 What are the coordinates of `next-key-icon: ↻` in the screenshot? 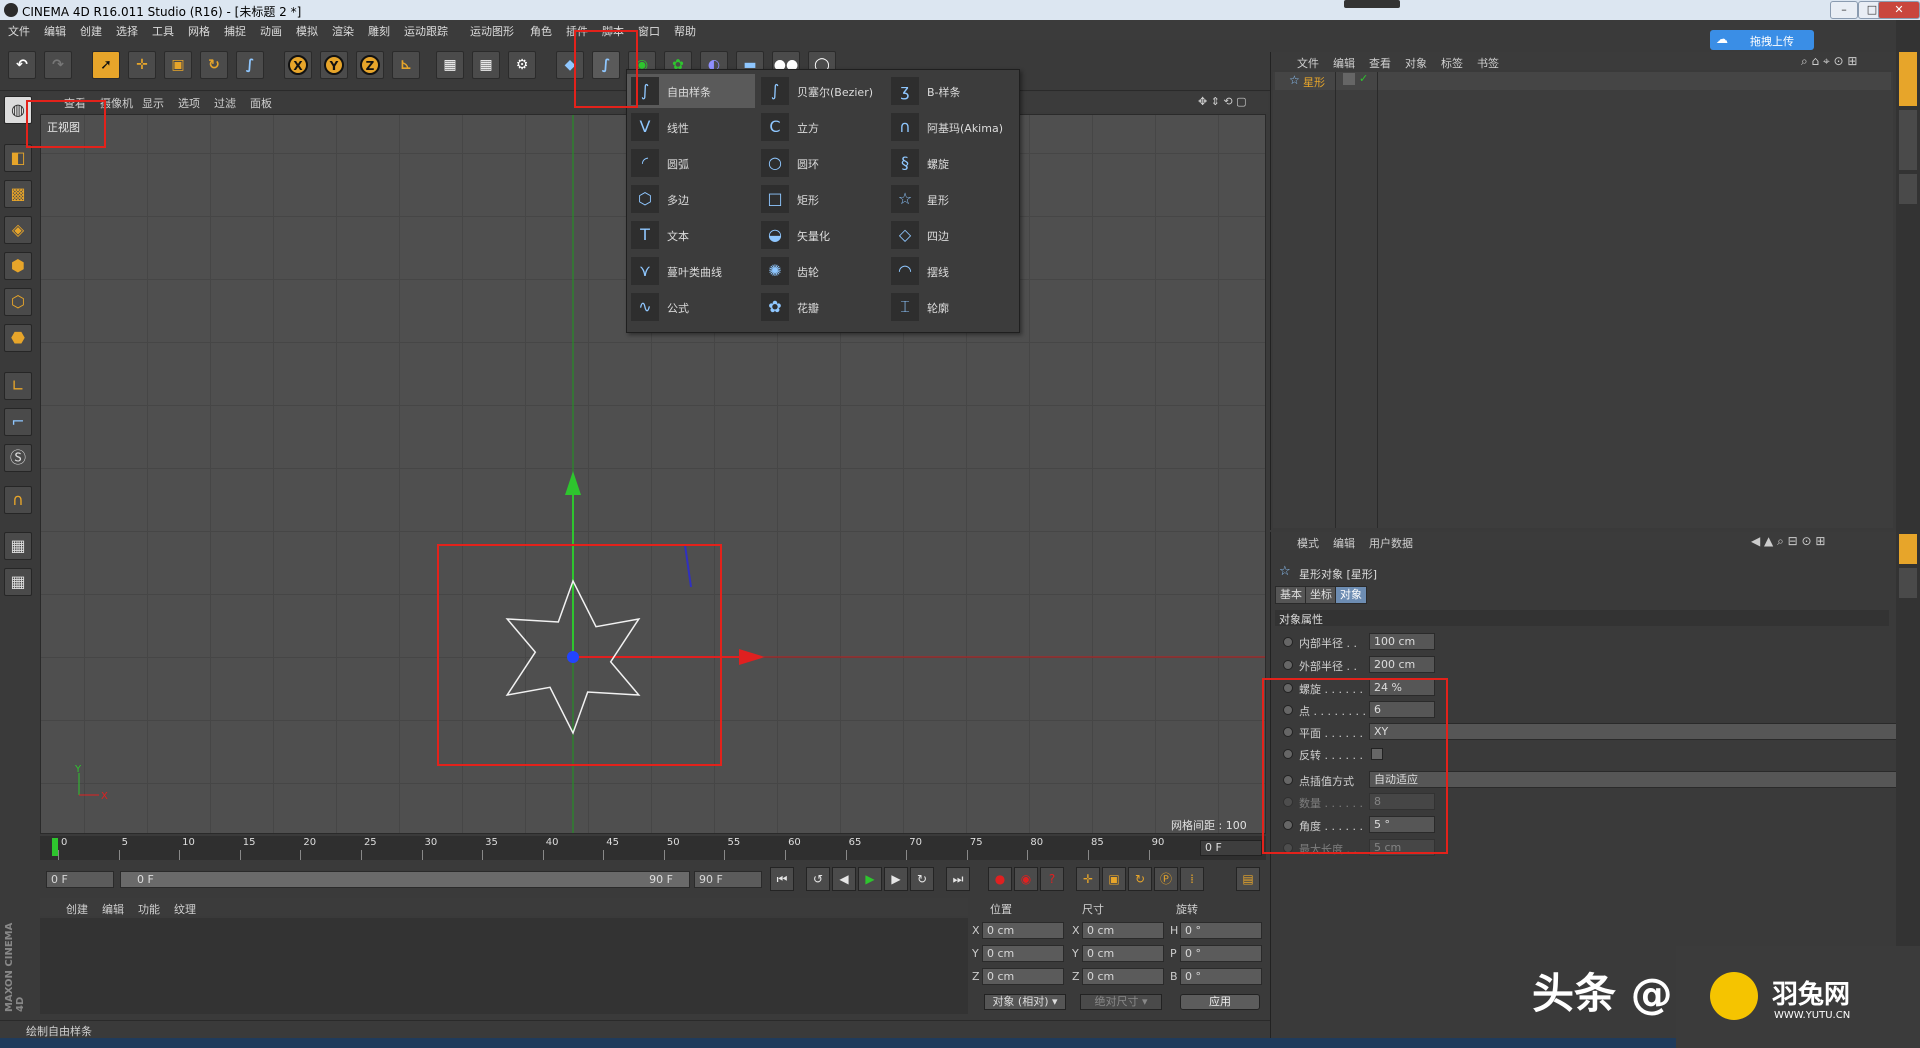 It's located at (922, 879).